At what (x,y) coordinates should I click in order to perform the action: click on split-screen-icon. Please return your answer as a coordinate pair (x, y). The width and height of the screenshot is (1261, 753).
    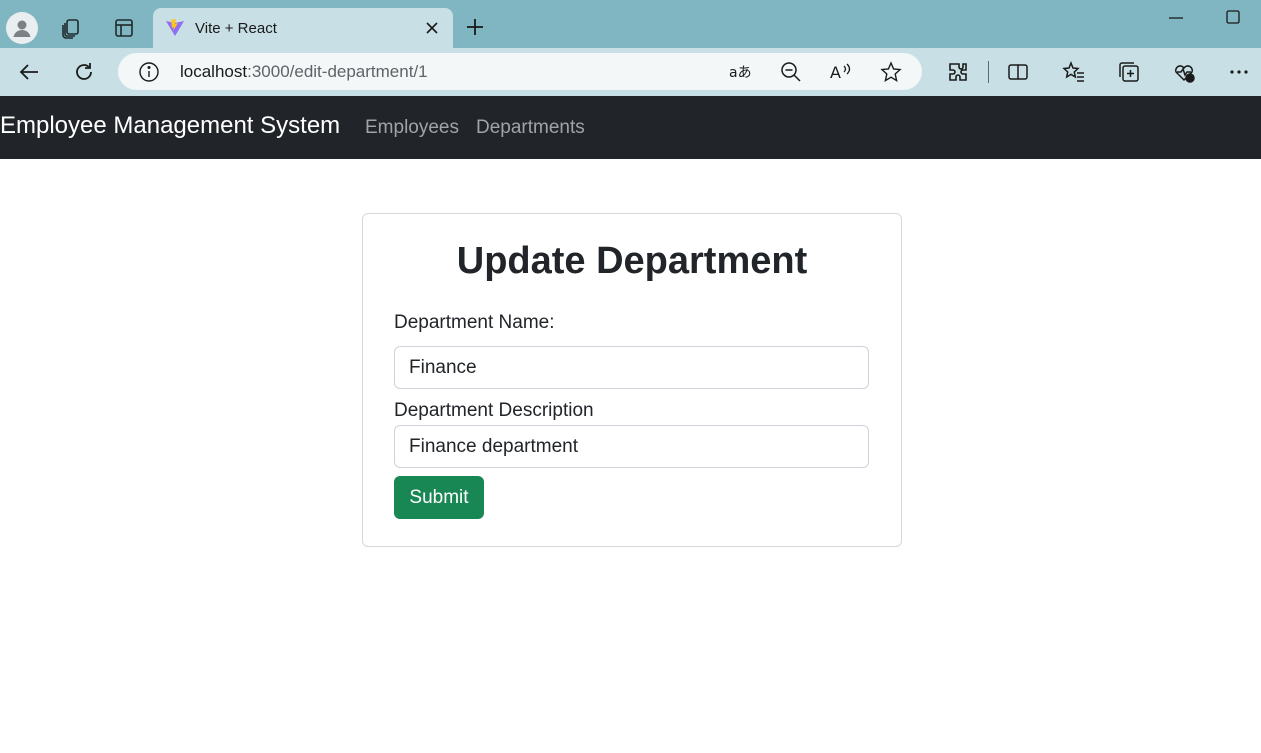
    Looking at the image, I should click on (1018, 72).